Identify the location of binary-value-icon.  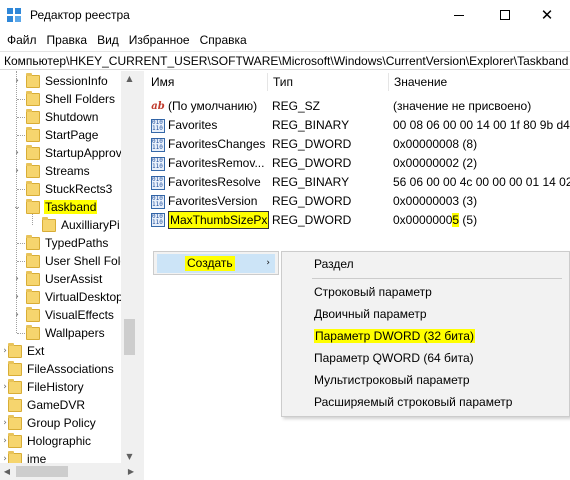
(158, 220).